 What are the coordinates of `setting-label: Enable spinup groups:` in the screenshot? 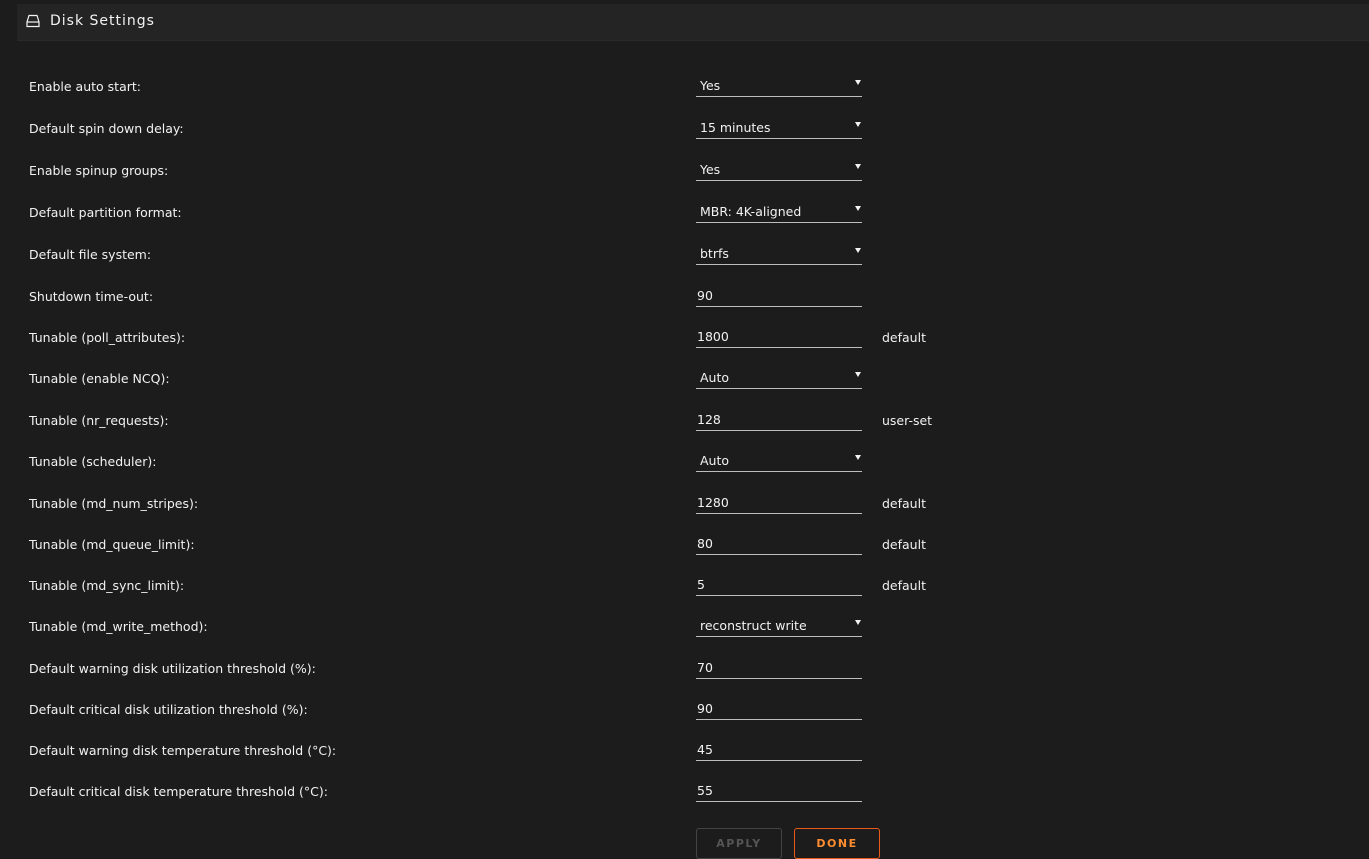 It's located at (99, 170).